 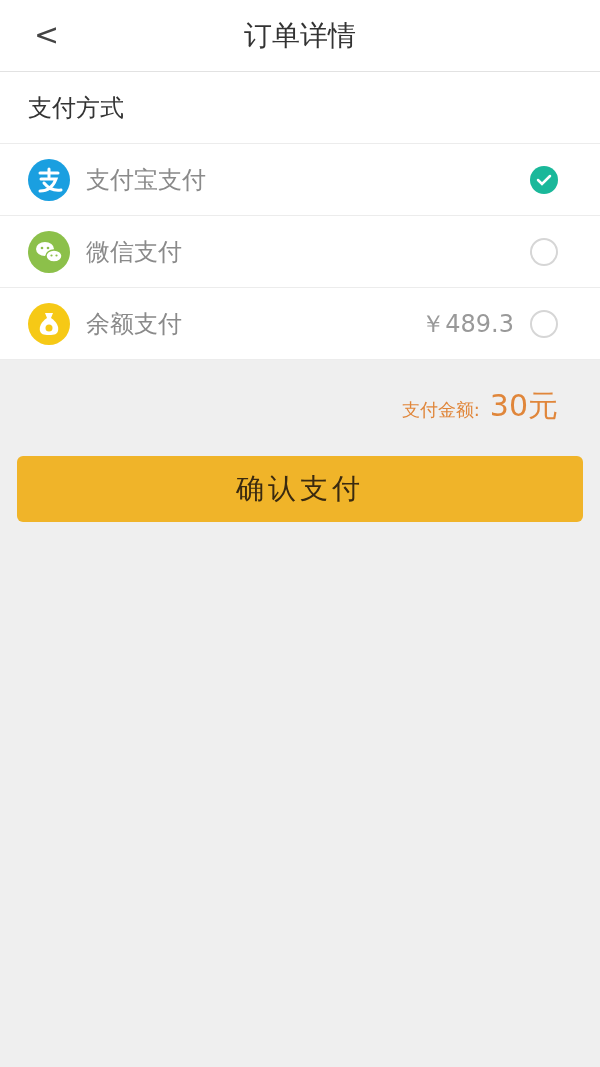 I want to click on payment-option: 余额支付 ￥489.3, so click(x=300, y=324).